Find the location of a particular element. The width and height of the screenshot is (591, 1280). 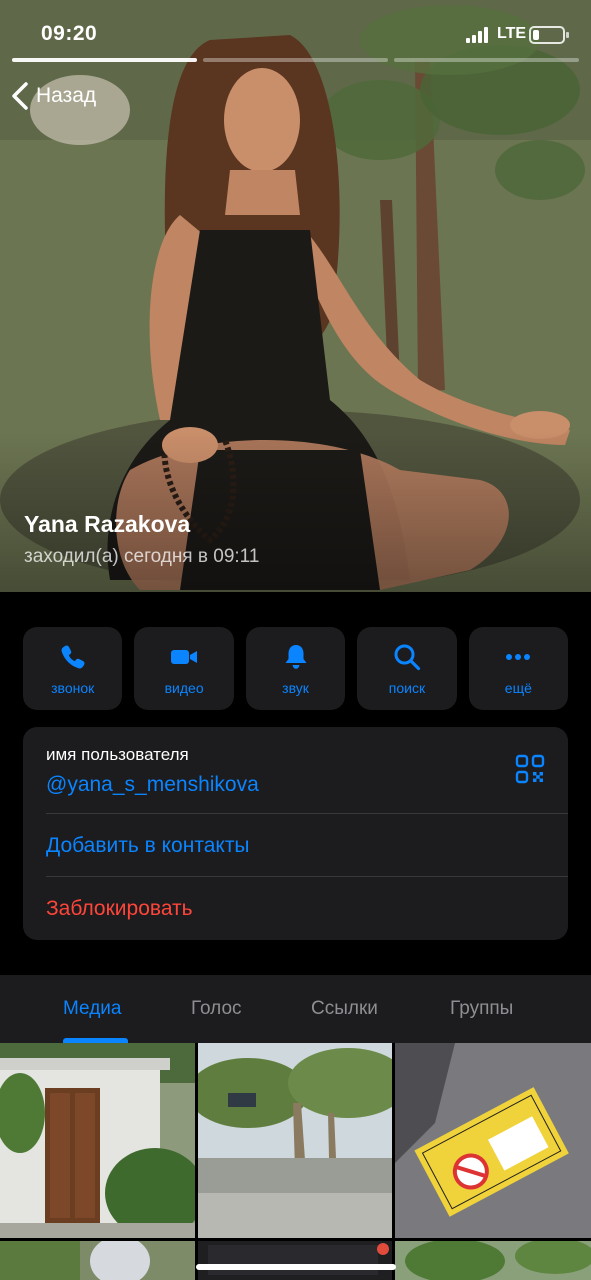

more-button: ещё is located at coordinates (518, 668).